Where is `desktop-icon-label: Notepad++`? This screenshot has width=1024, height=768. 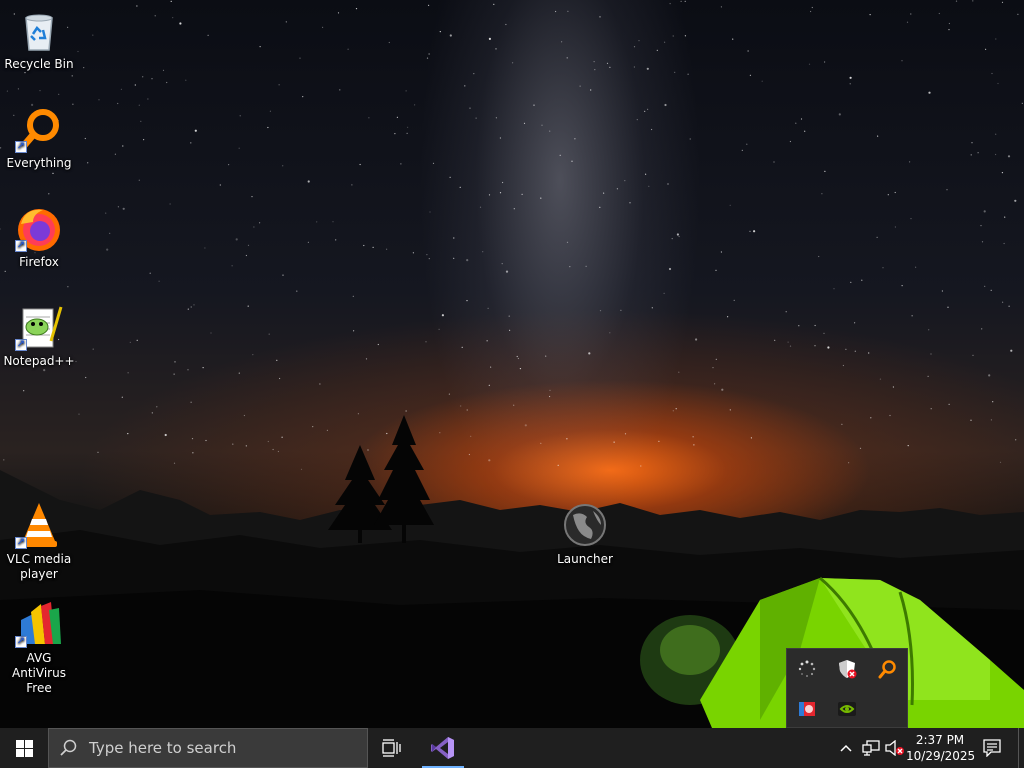 desktop-icon-label: Notepad++ is located at coordinates (39, 361).